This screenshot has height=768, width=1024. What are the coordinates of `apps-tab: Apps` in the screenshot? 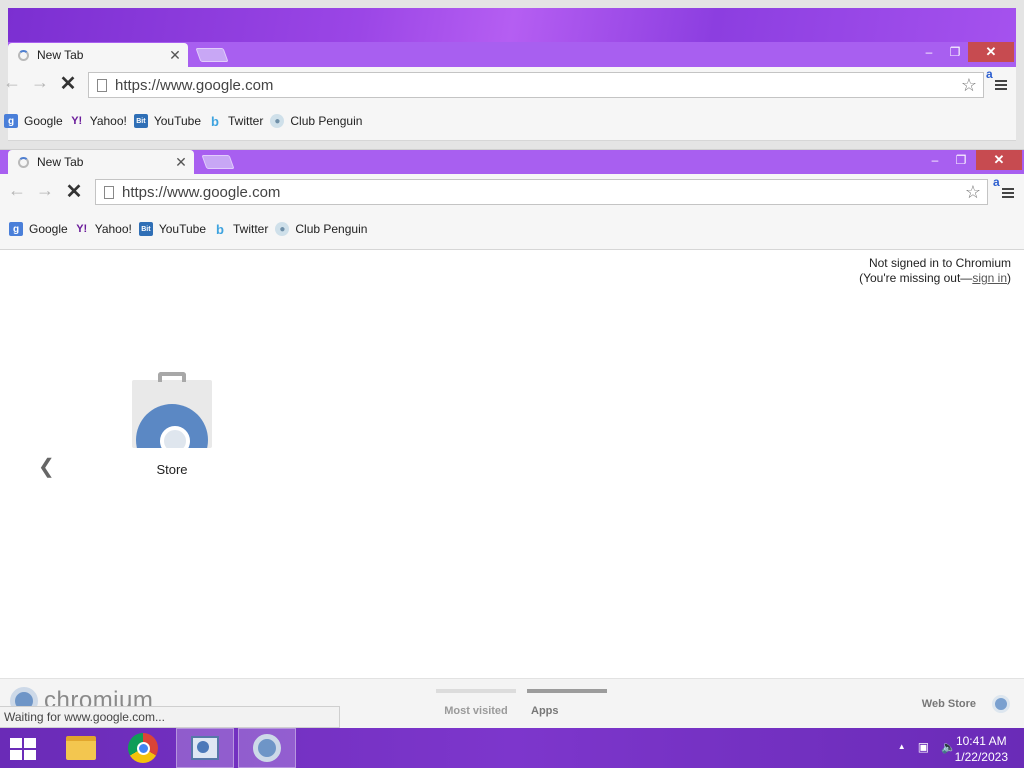 It's located at (567, 703).